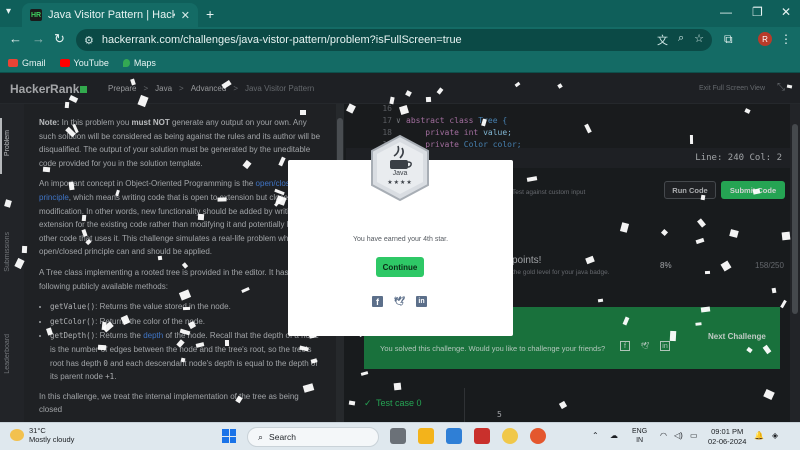 Image resolution: width=800 pixels, height=450 pixels. I want to click on weather-widget: 31°C Mostly cloudy, so click(42, 435).